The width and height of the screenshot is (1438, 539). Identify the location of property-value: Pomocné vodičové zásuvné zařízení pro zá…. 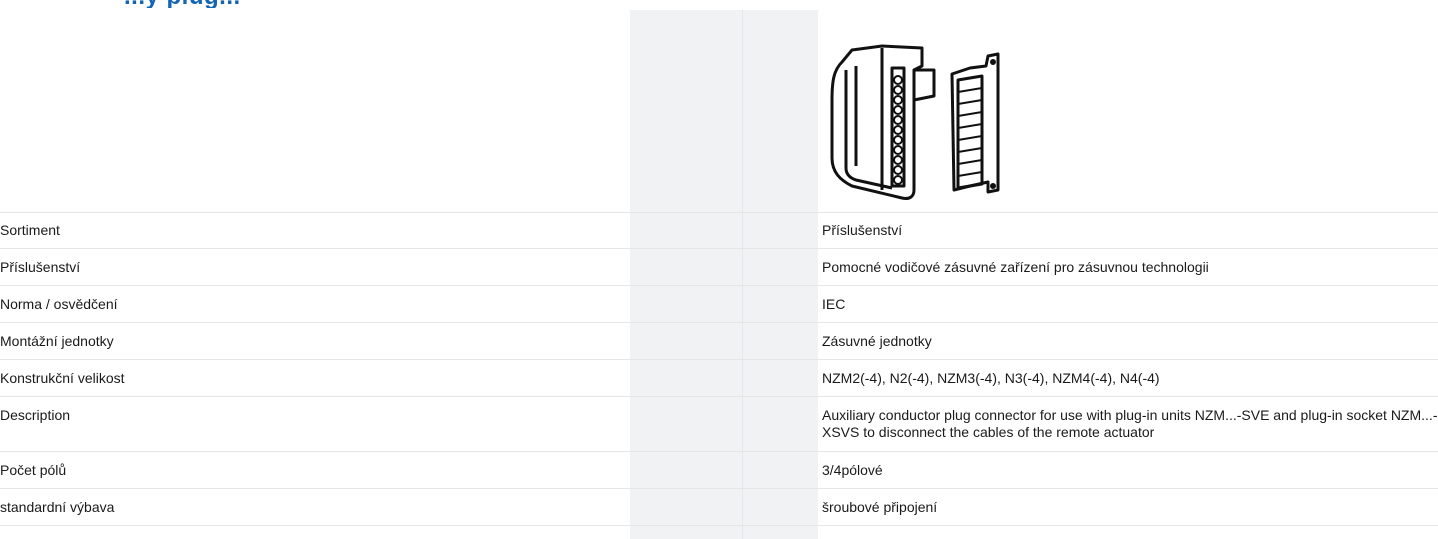
(1015, 267).